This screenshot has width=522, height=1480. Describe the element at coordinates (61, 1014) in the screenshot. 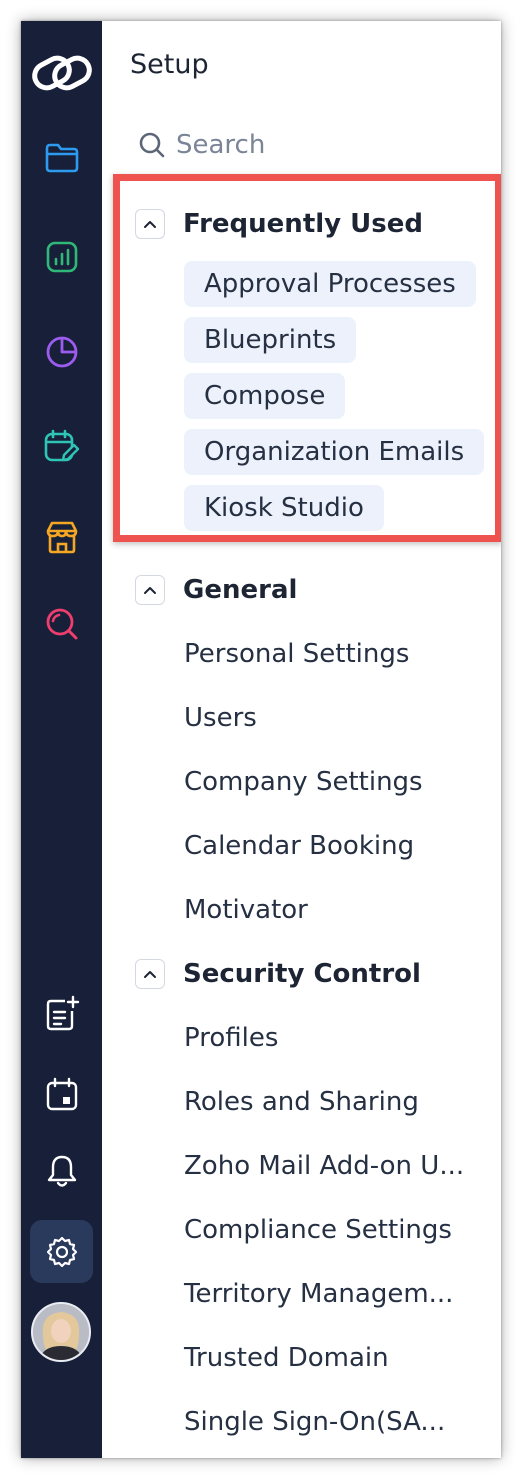

I see `add-note-icon` at that location.